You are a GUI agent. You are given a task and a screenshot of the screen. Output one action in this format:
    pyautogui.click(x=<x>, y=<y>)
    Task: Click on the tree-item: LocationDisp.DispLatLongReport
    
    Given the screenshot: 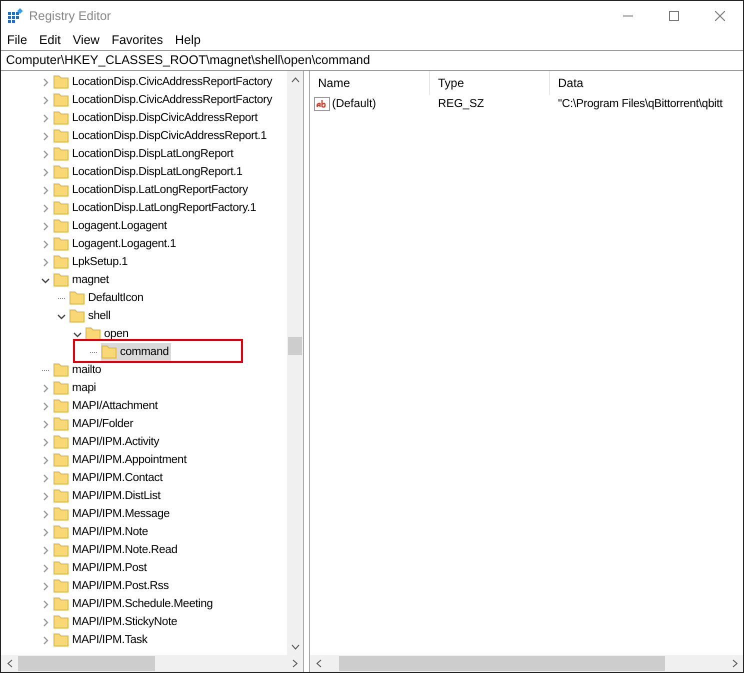 What is the action you would take?
    pyautogui.click(x=144, y=154)
    